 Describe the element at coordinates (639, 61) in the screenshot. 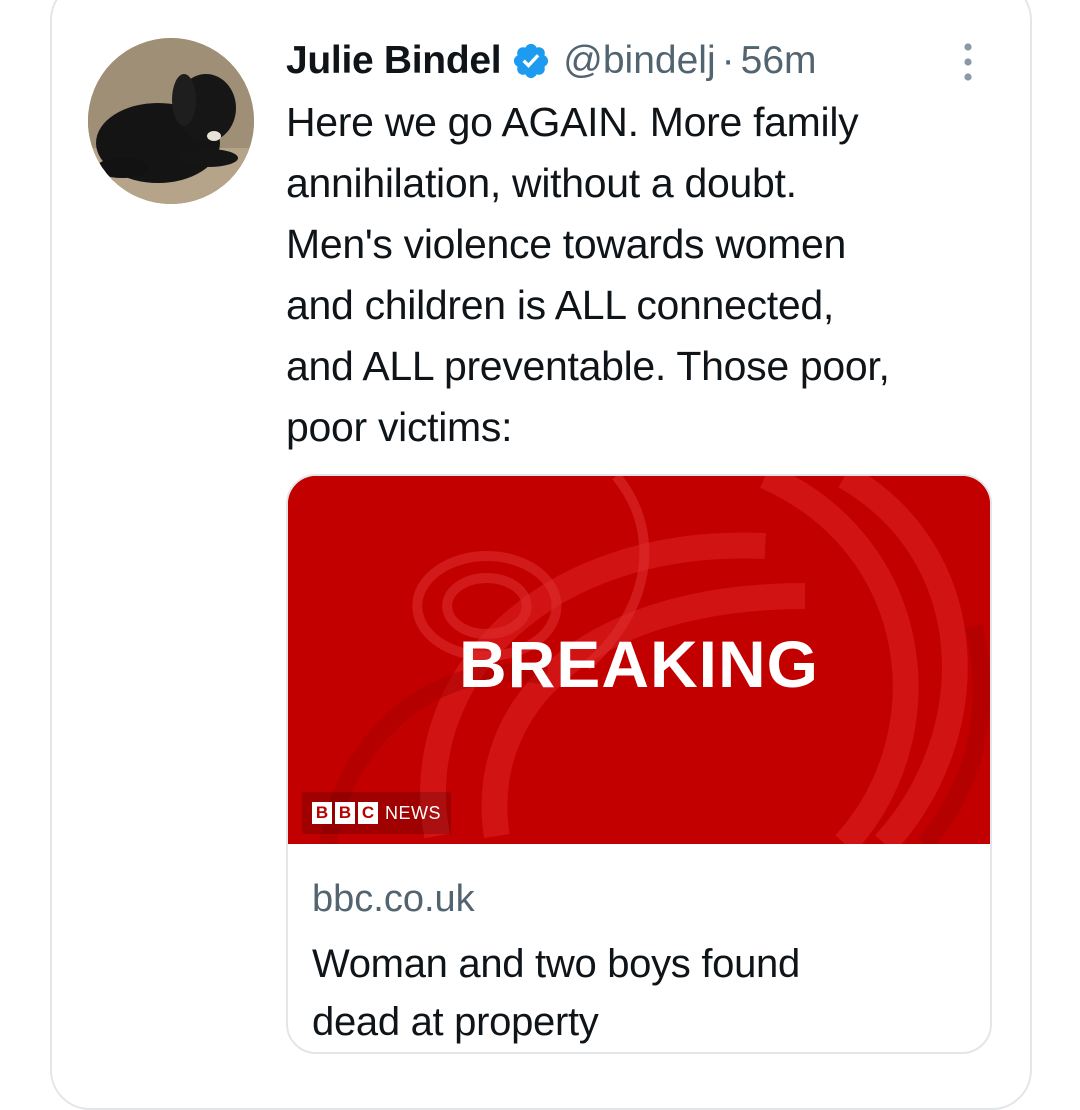

I see `author-handle: @bindelj` at that location.